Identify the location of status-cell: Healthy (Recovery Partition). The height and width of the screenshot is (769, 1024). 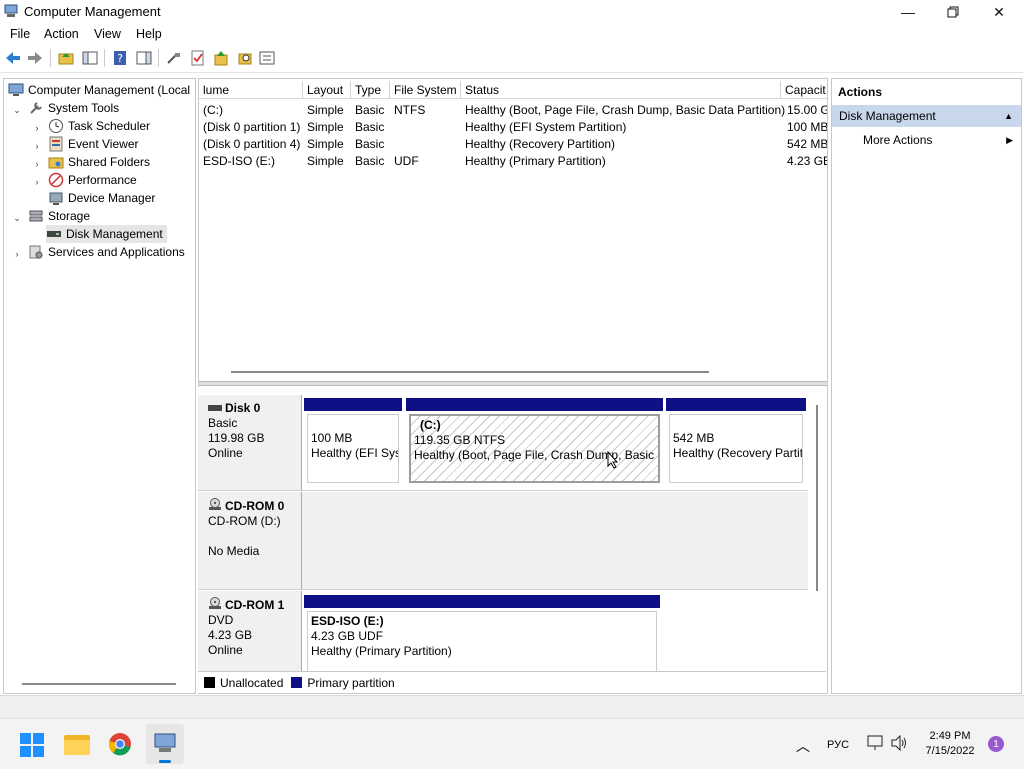
(540, 143).